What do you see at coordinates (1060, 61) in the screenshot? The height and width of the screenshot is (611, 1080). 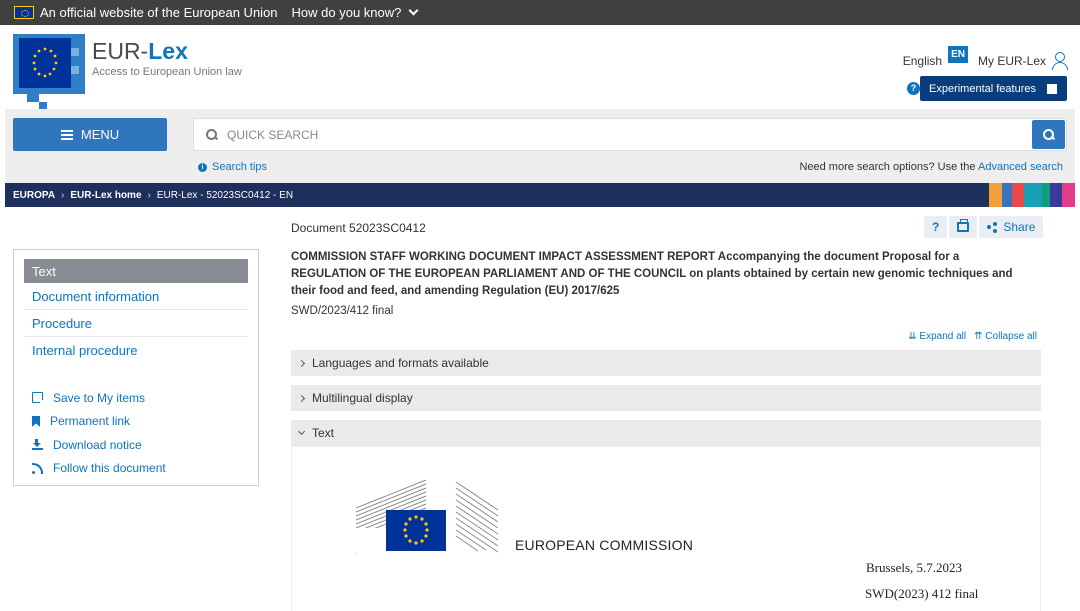 I see `user-icon` at bounding box center [1060, 61].